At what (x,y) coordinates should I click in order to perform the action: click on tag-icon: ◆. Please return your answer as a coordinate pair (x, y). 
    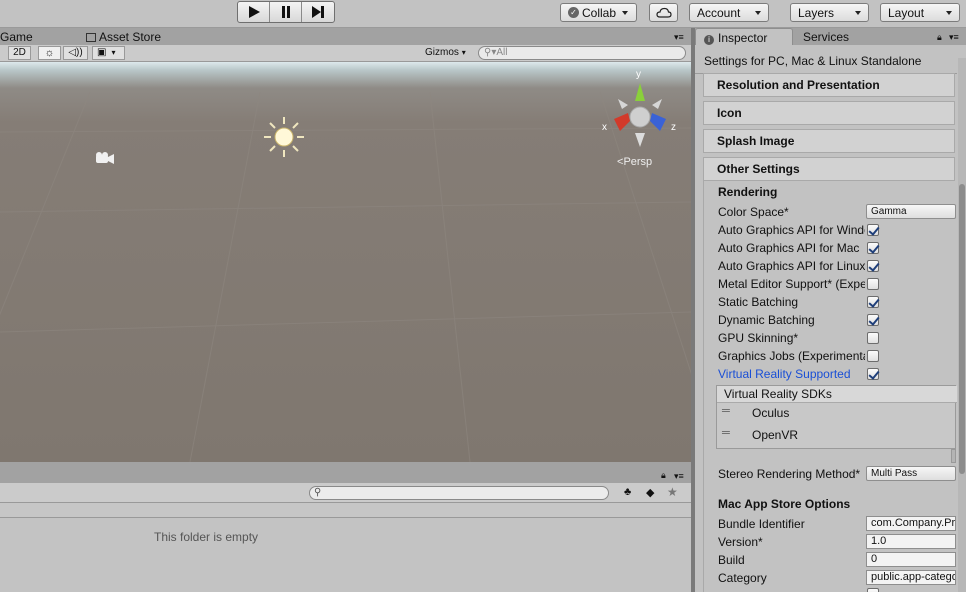
    Looking at the image, I should click on (650, 492).